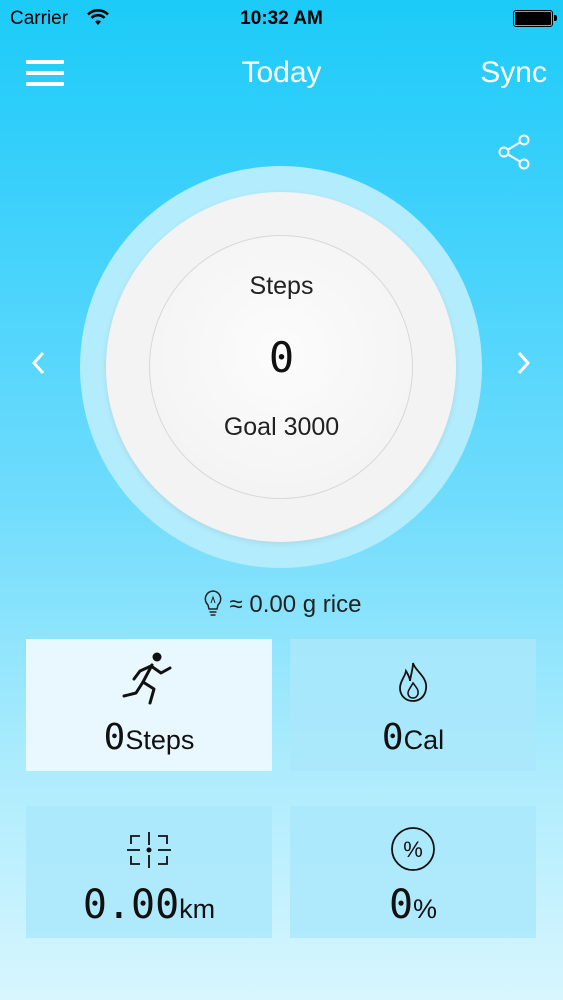 This screenshot has width=563, height=1000. Describe the element at coordinates (514, 152) in the screenshot. I see `share-icon` at that location.